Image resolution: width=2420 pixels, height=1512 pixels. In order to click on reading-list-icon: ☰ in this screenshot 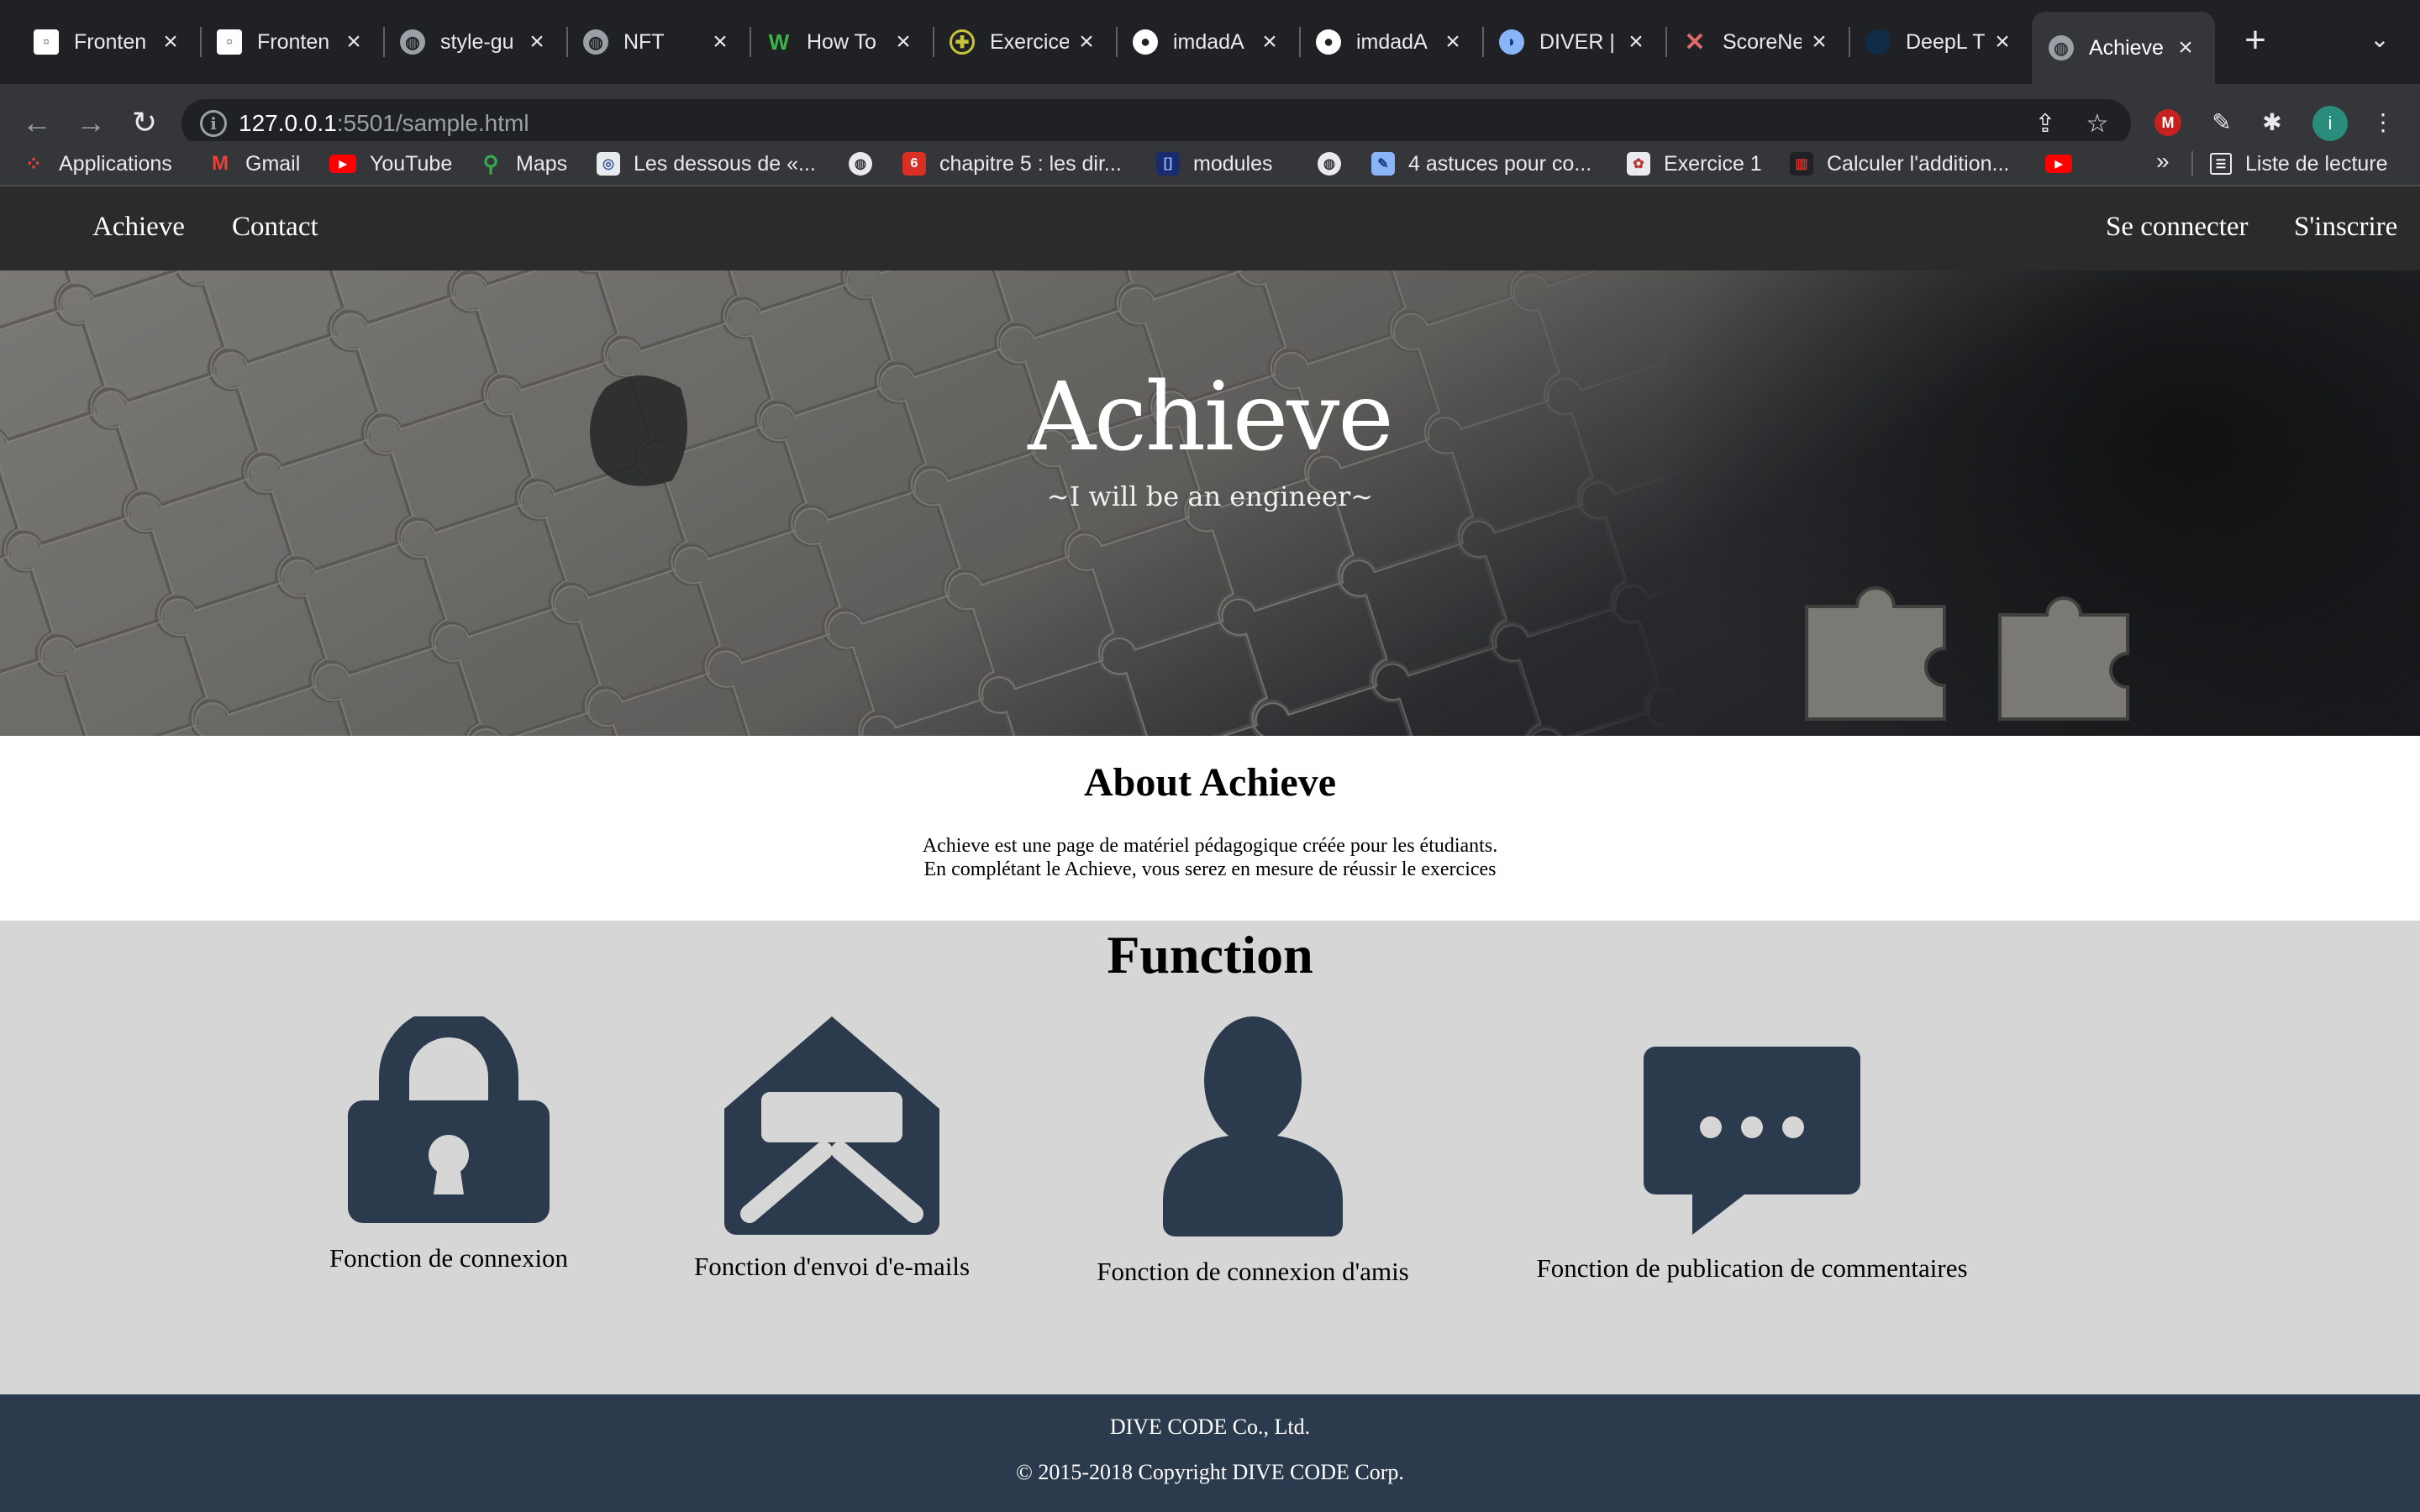, I will do `click(2221, 164)`.